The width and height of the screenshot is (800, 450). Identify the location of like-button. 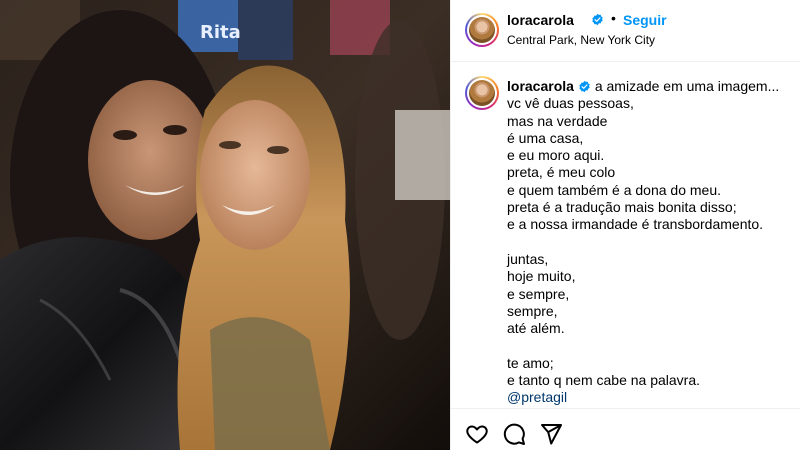
(478, 435).